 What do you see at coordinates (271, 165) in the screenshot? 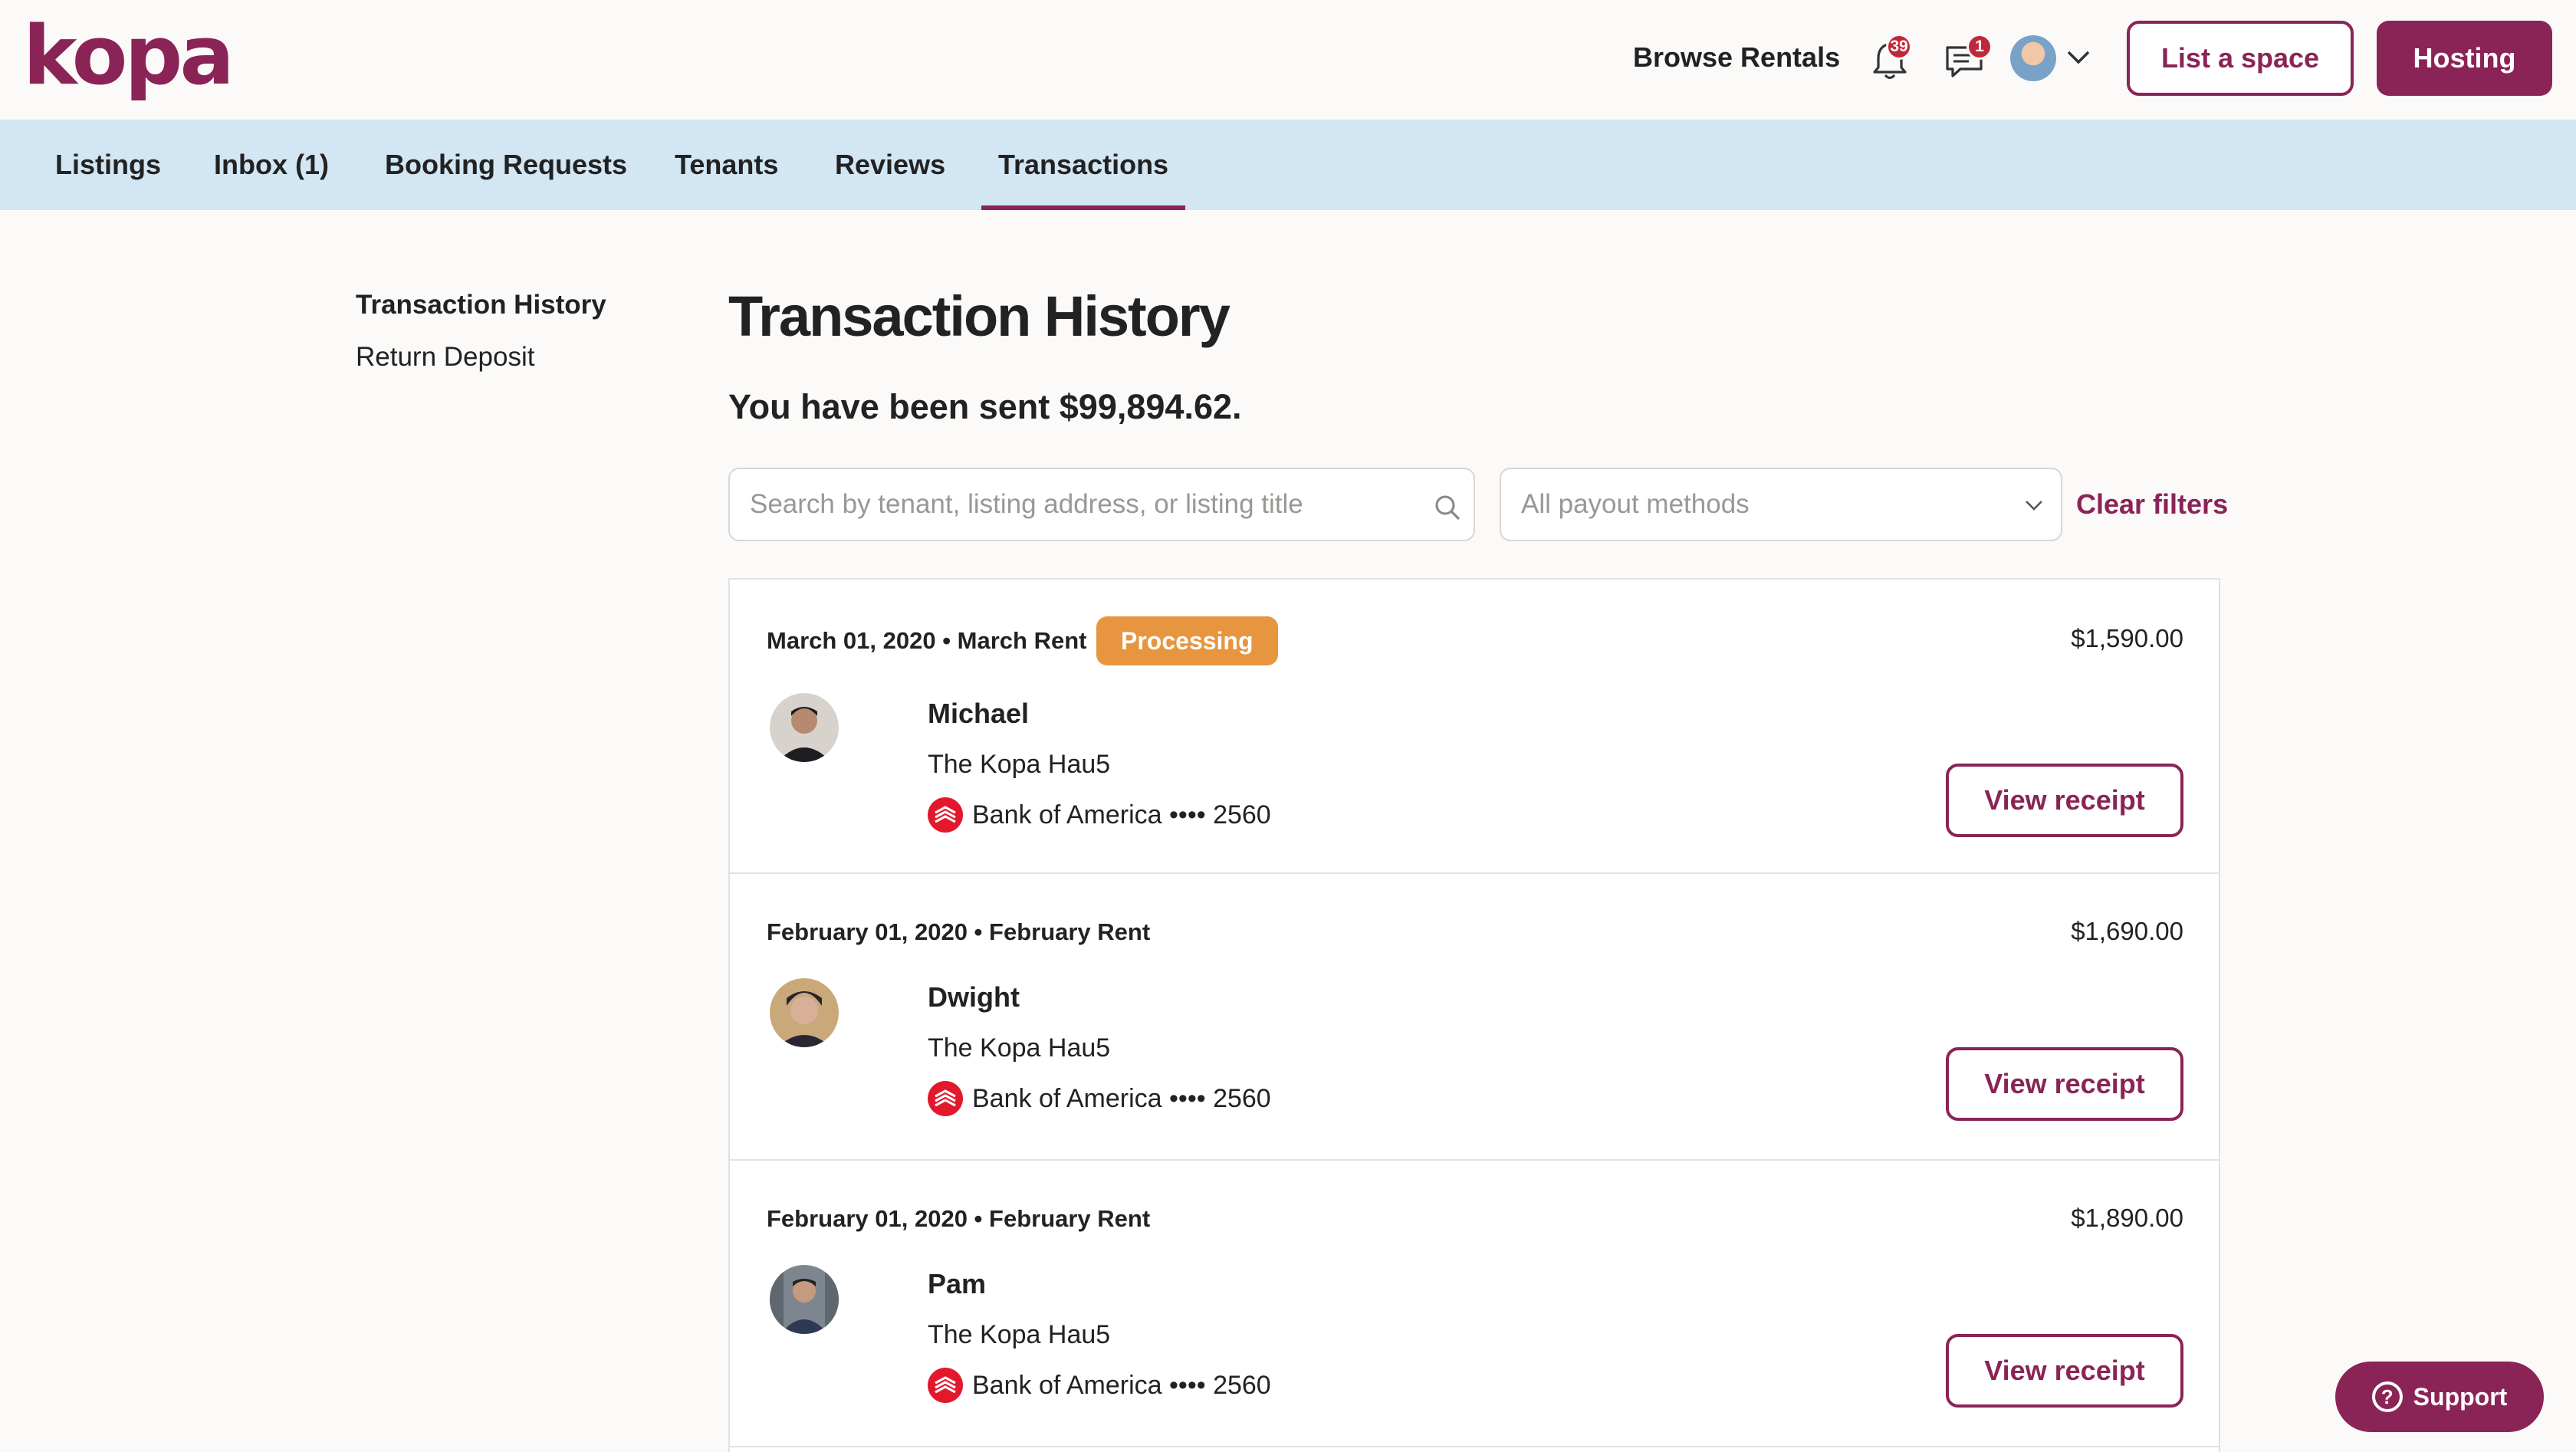
I see `tab-inbox: Inbox (1)` at bounding box center [271, 165].